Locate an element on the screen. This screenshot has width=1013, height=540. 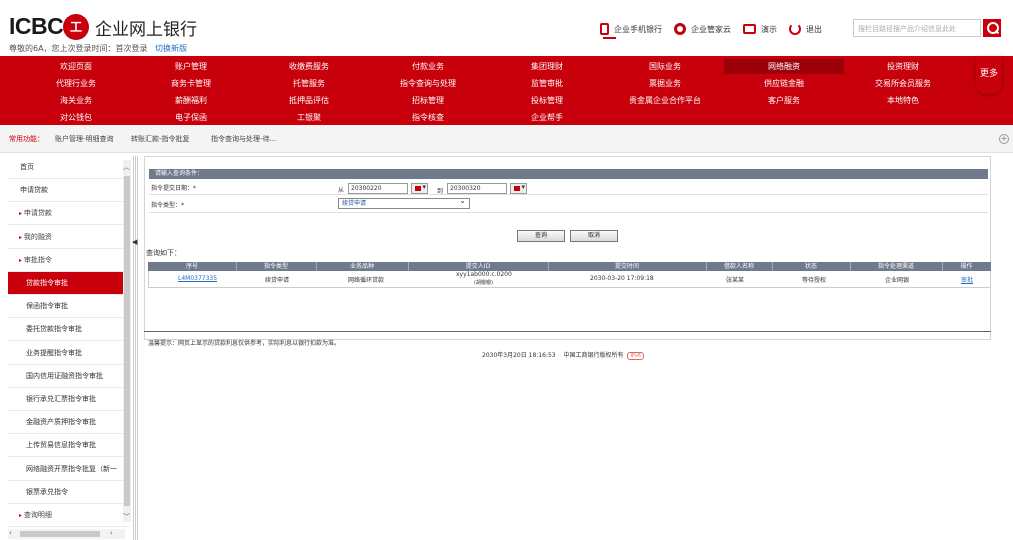
instruction-type-select: 续贷申请 is located at coordinates (404, 202).